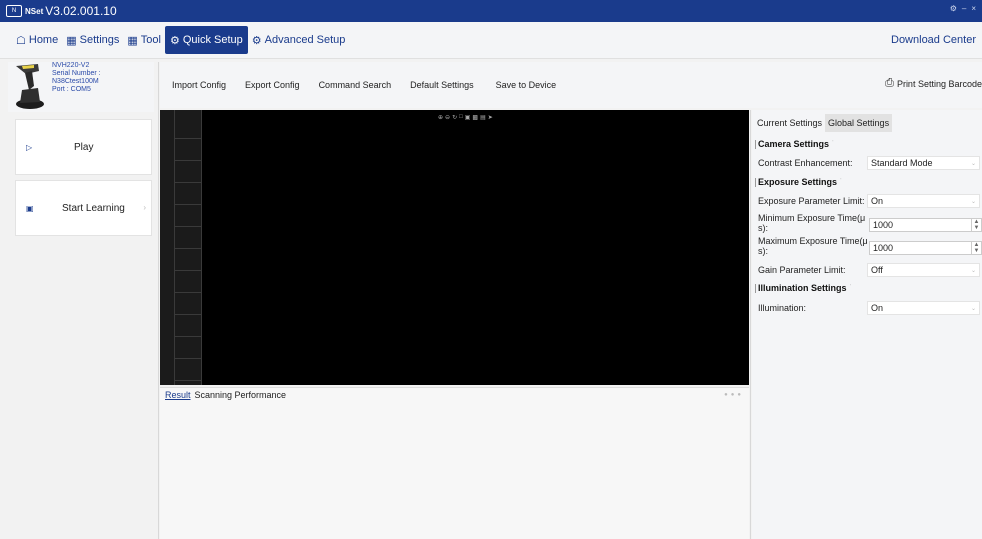  I want to click on learning-icon: ▣, so click(30, 208).